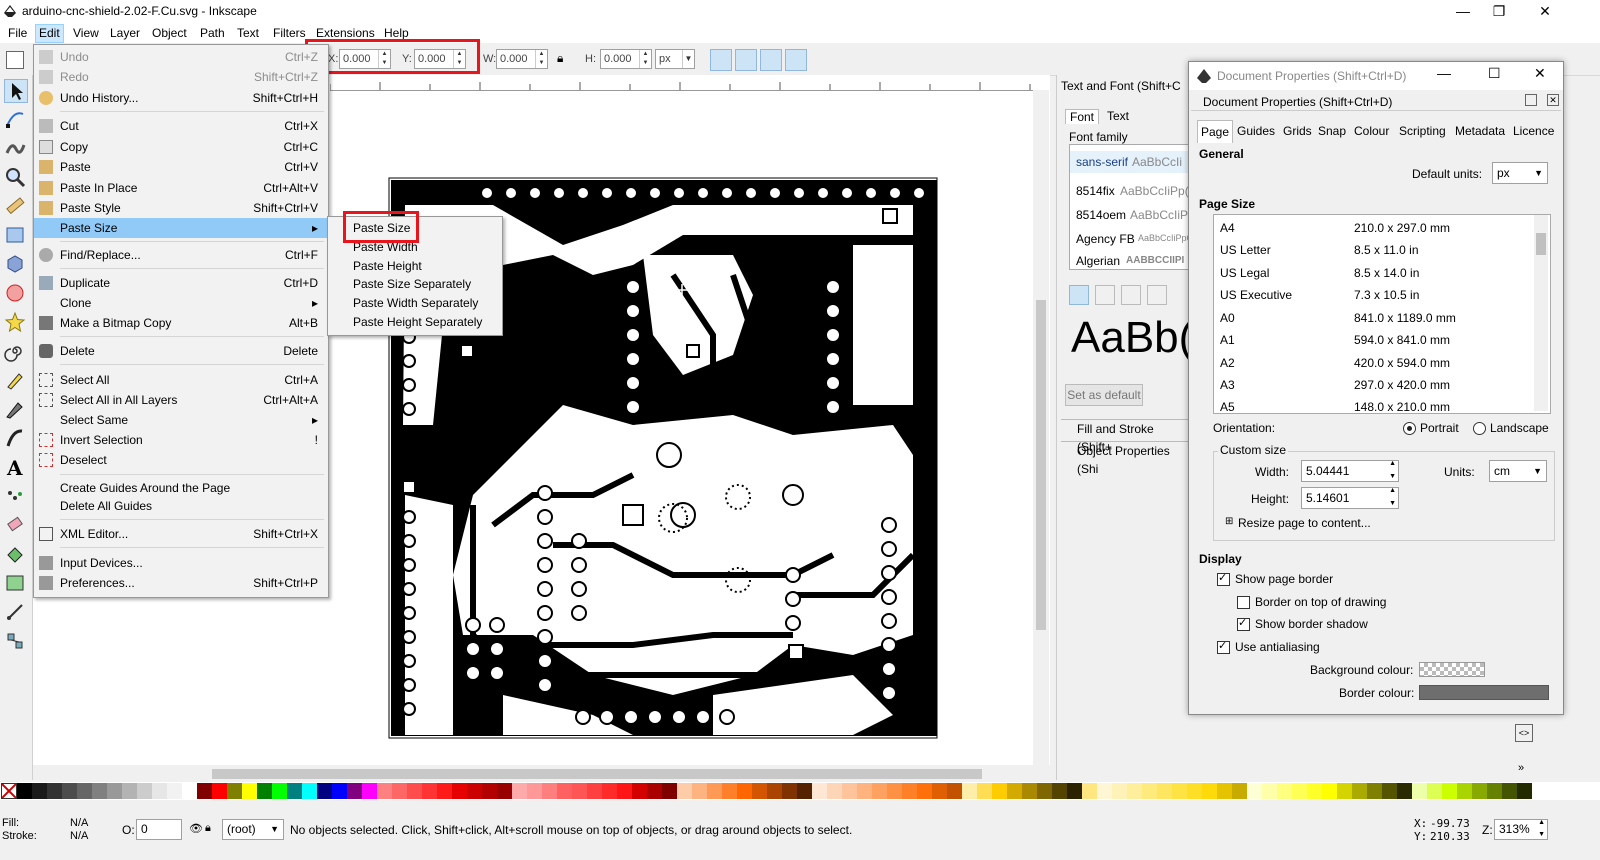 This screenshot has width=1600, height=860. I want to click on menu-select-all: Select All Ctrl+A, so click(181, 380).